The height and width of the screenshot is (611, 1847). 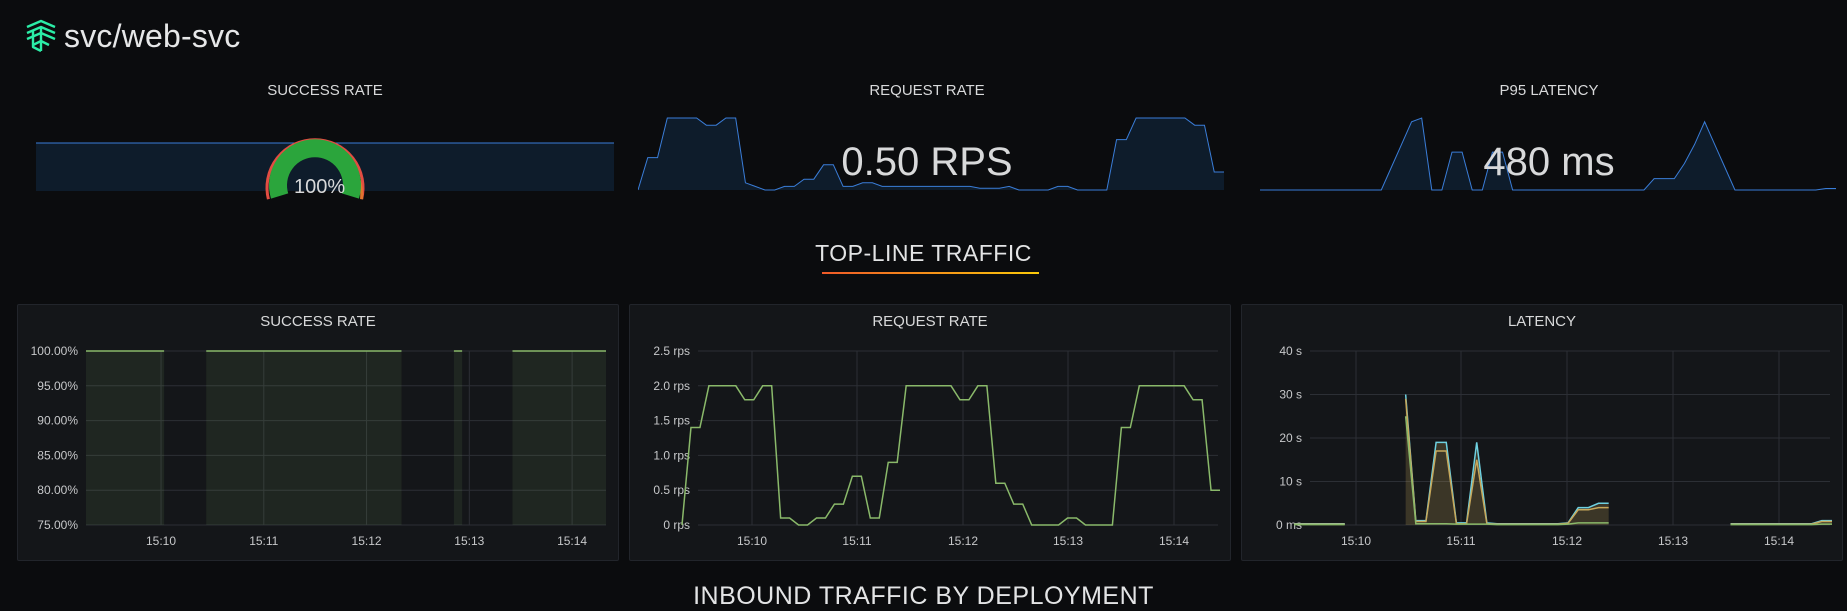 I want to click on y-tick-label: 0 rps, so click(x=676, y=525).